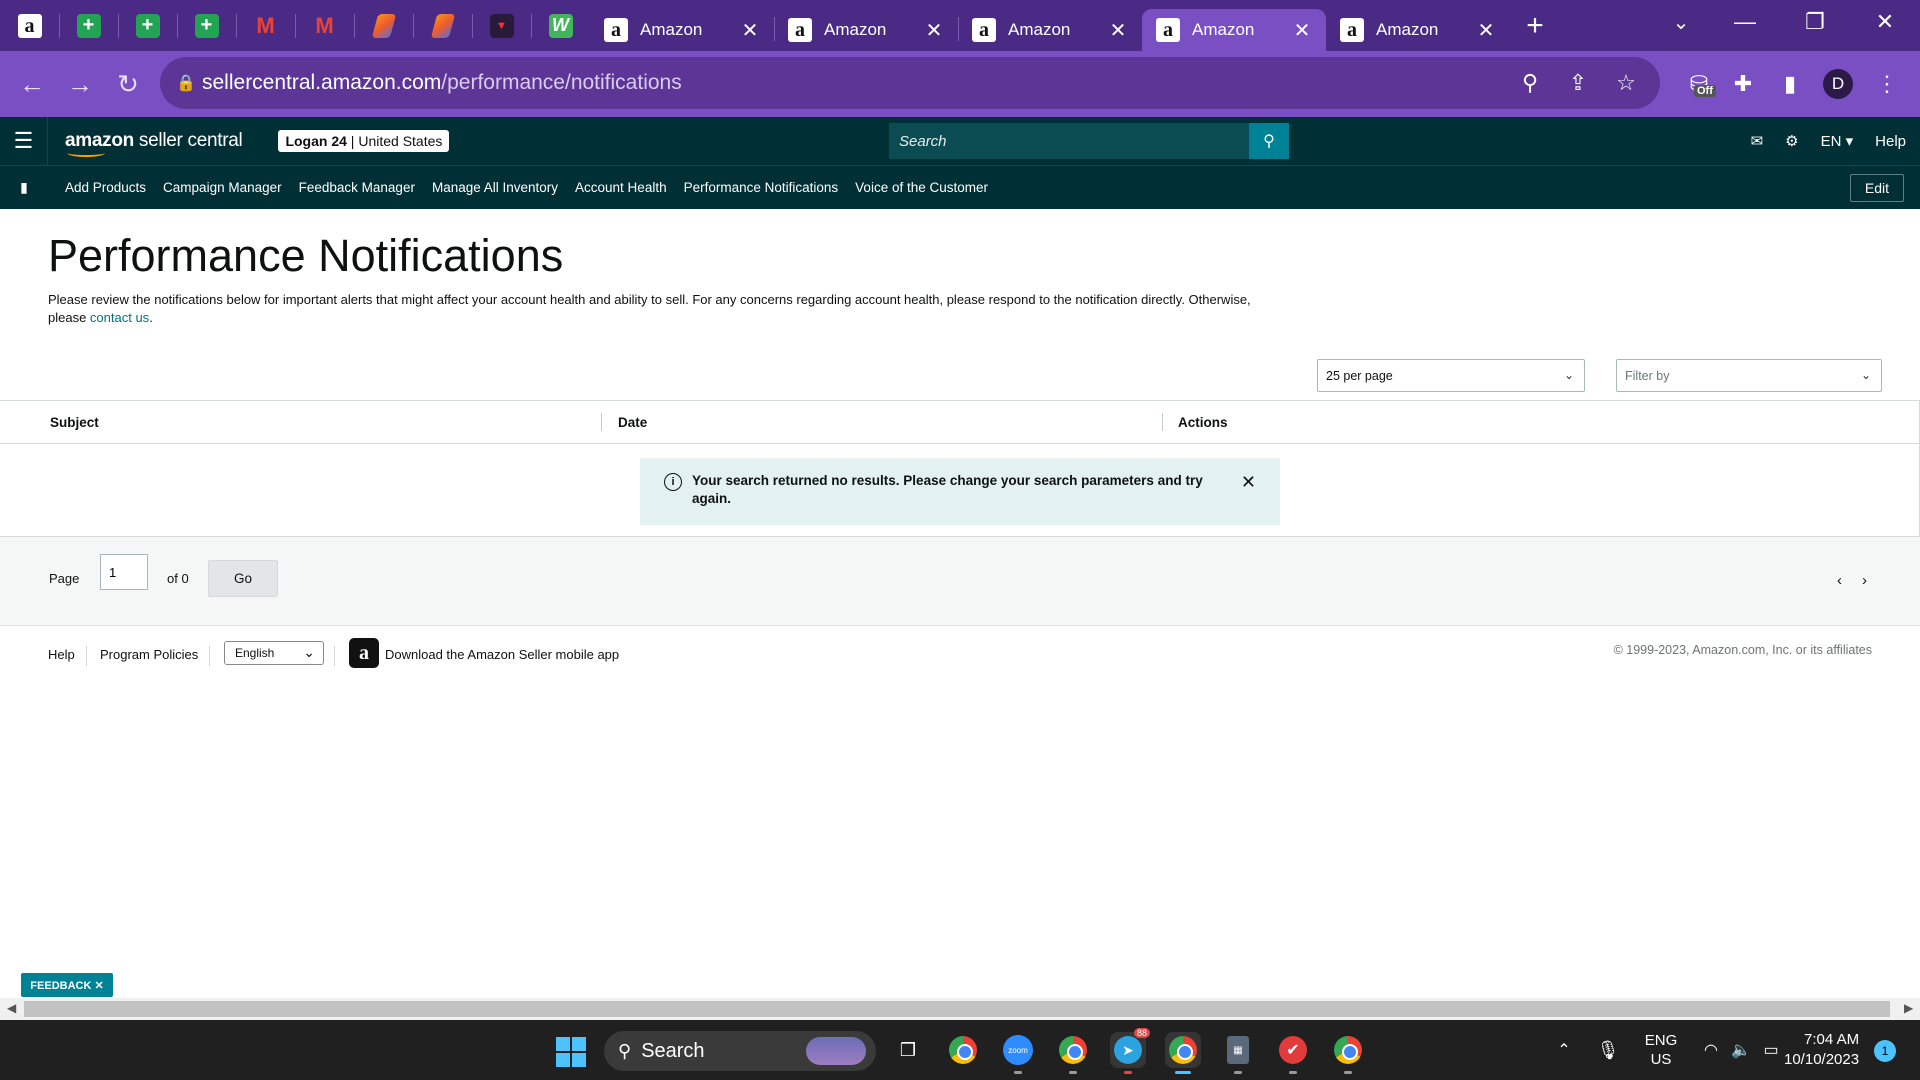 The width and height of the screenshot is (1920, 1080). What do you see at coordinates (495, 187) in the screenshot?
I see `nav-manage-all-inventory: Manage All Inventory` at bounding box center [495, 187].